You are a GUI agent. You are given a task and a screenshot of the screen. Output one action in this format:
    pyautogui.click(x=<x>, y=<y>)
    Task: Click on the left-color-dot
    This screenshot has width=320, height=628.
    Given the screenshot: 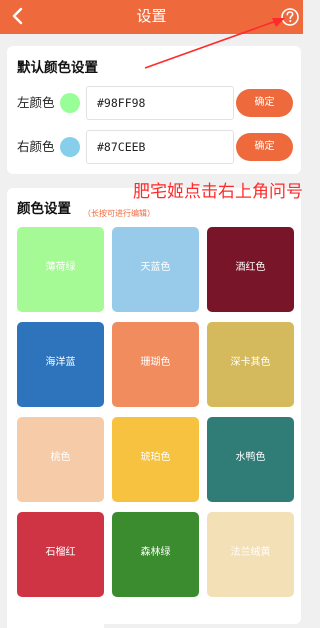 What is the action you would take?
    pyautogui.click(x=70, y=103)
    